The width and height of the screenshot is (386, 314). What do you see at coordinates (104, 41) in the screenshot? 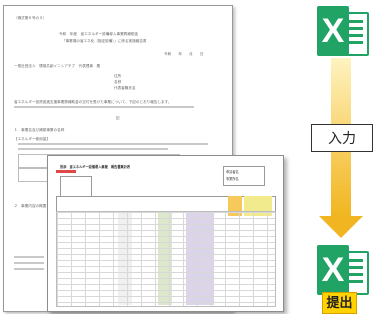
I see `doc-title-2: 「事業場の省エネ化（指定設備）」に係る実施報告書` at bounding box center [104, 41].